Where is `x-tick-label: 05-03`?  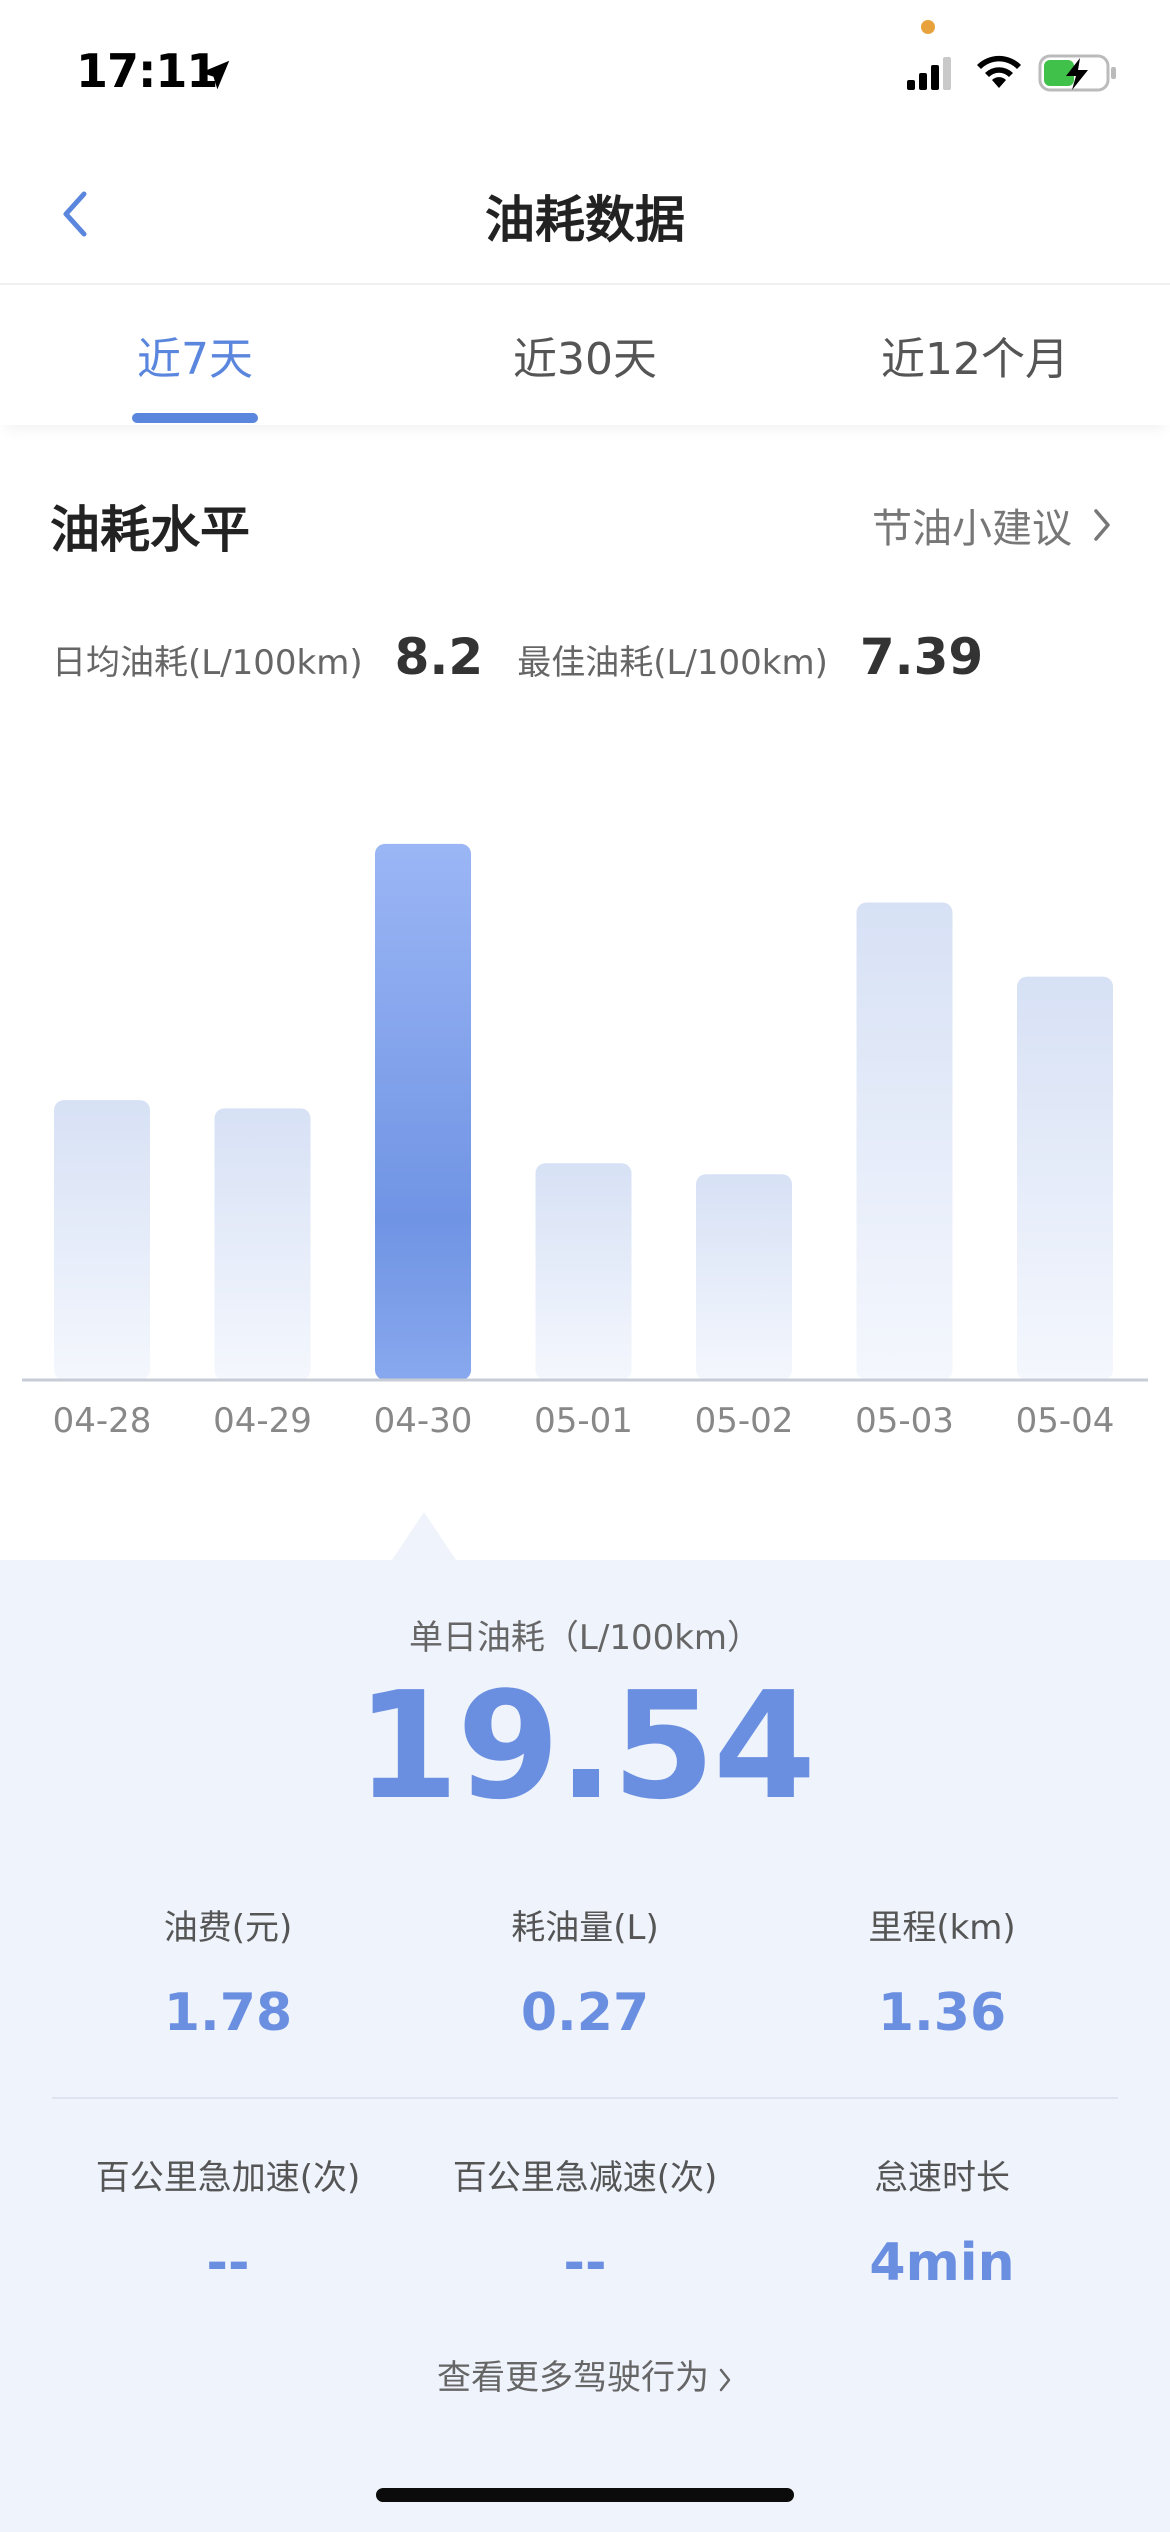
x-tick-label: 05-03 is located at coordinates (904, 1420).